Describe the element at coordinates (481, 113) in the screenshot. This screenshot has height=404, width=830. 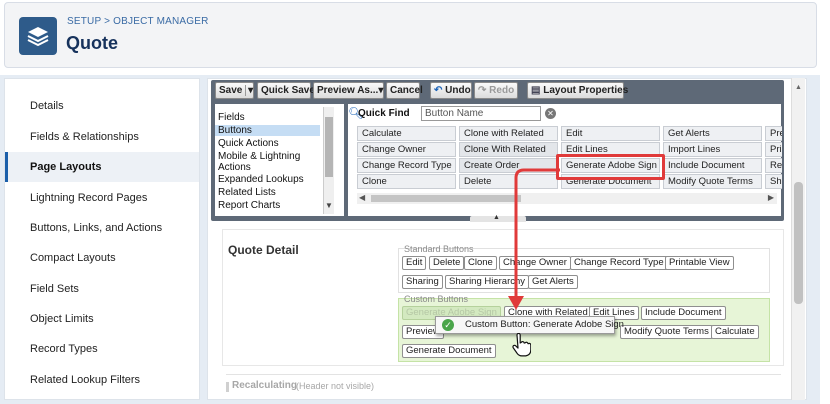
I see `quick-find-input: Button Name` at that location.